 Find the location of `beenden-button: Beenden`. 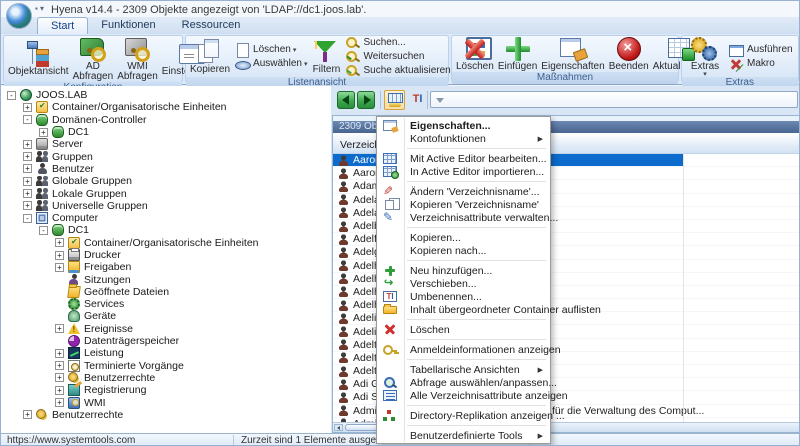

beenden-button: Beenden is located at coordinates (629, 54).